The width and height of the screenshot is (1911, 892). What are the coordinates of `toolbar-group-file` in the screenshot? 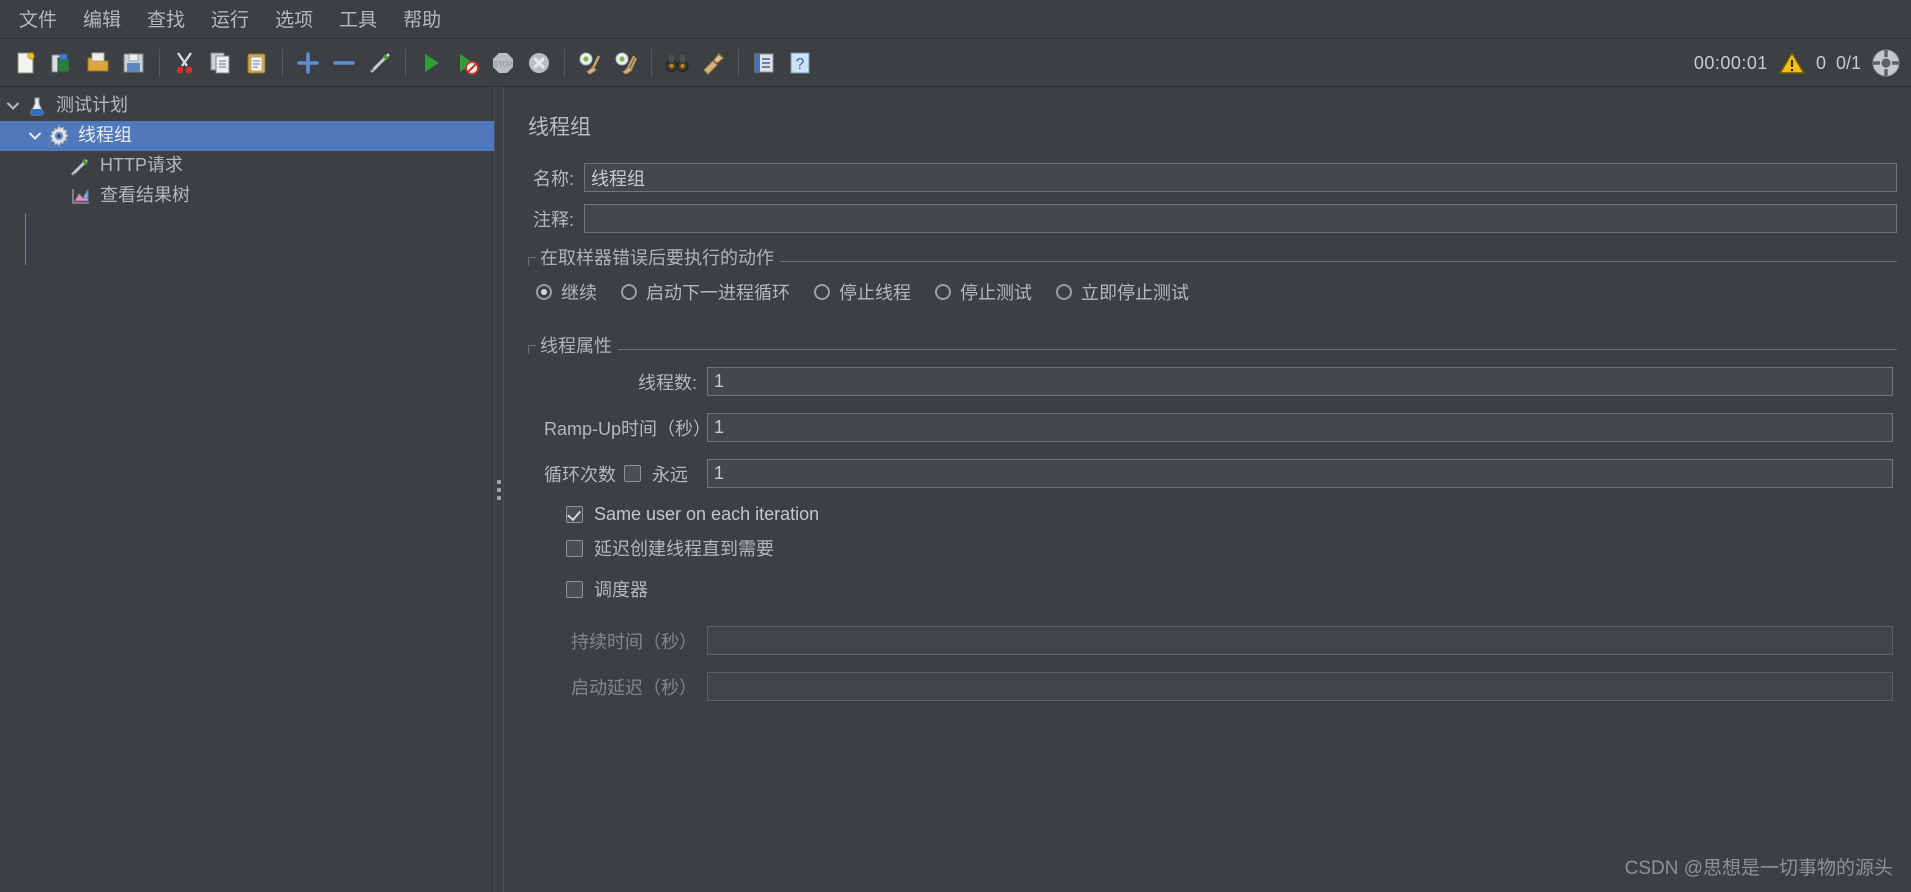 It's located at (80, 63).